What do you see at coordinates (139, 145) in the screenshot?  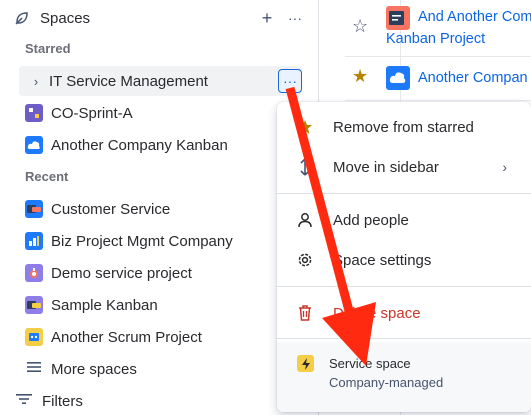 I see `sidebar-item-label: Another Company Kanban` at bounding box center [139, 145].